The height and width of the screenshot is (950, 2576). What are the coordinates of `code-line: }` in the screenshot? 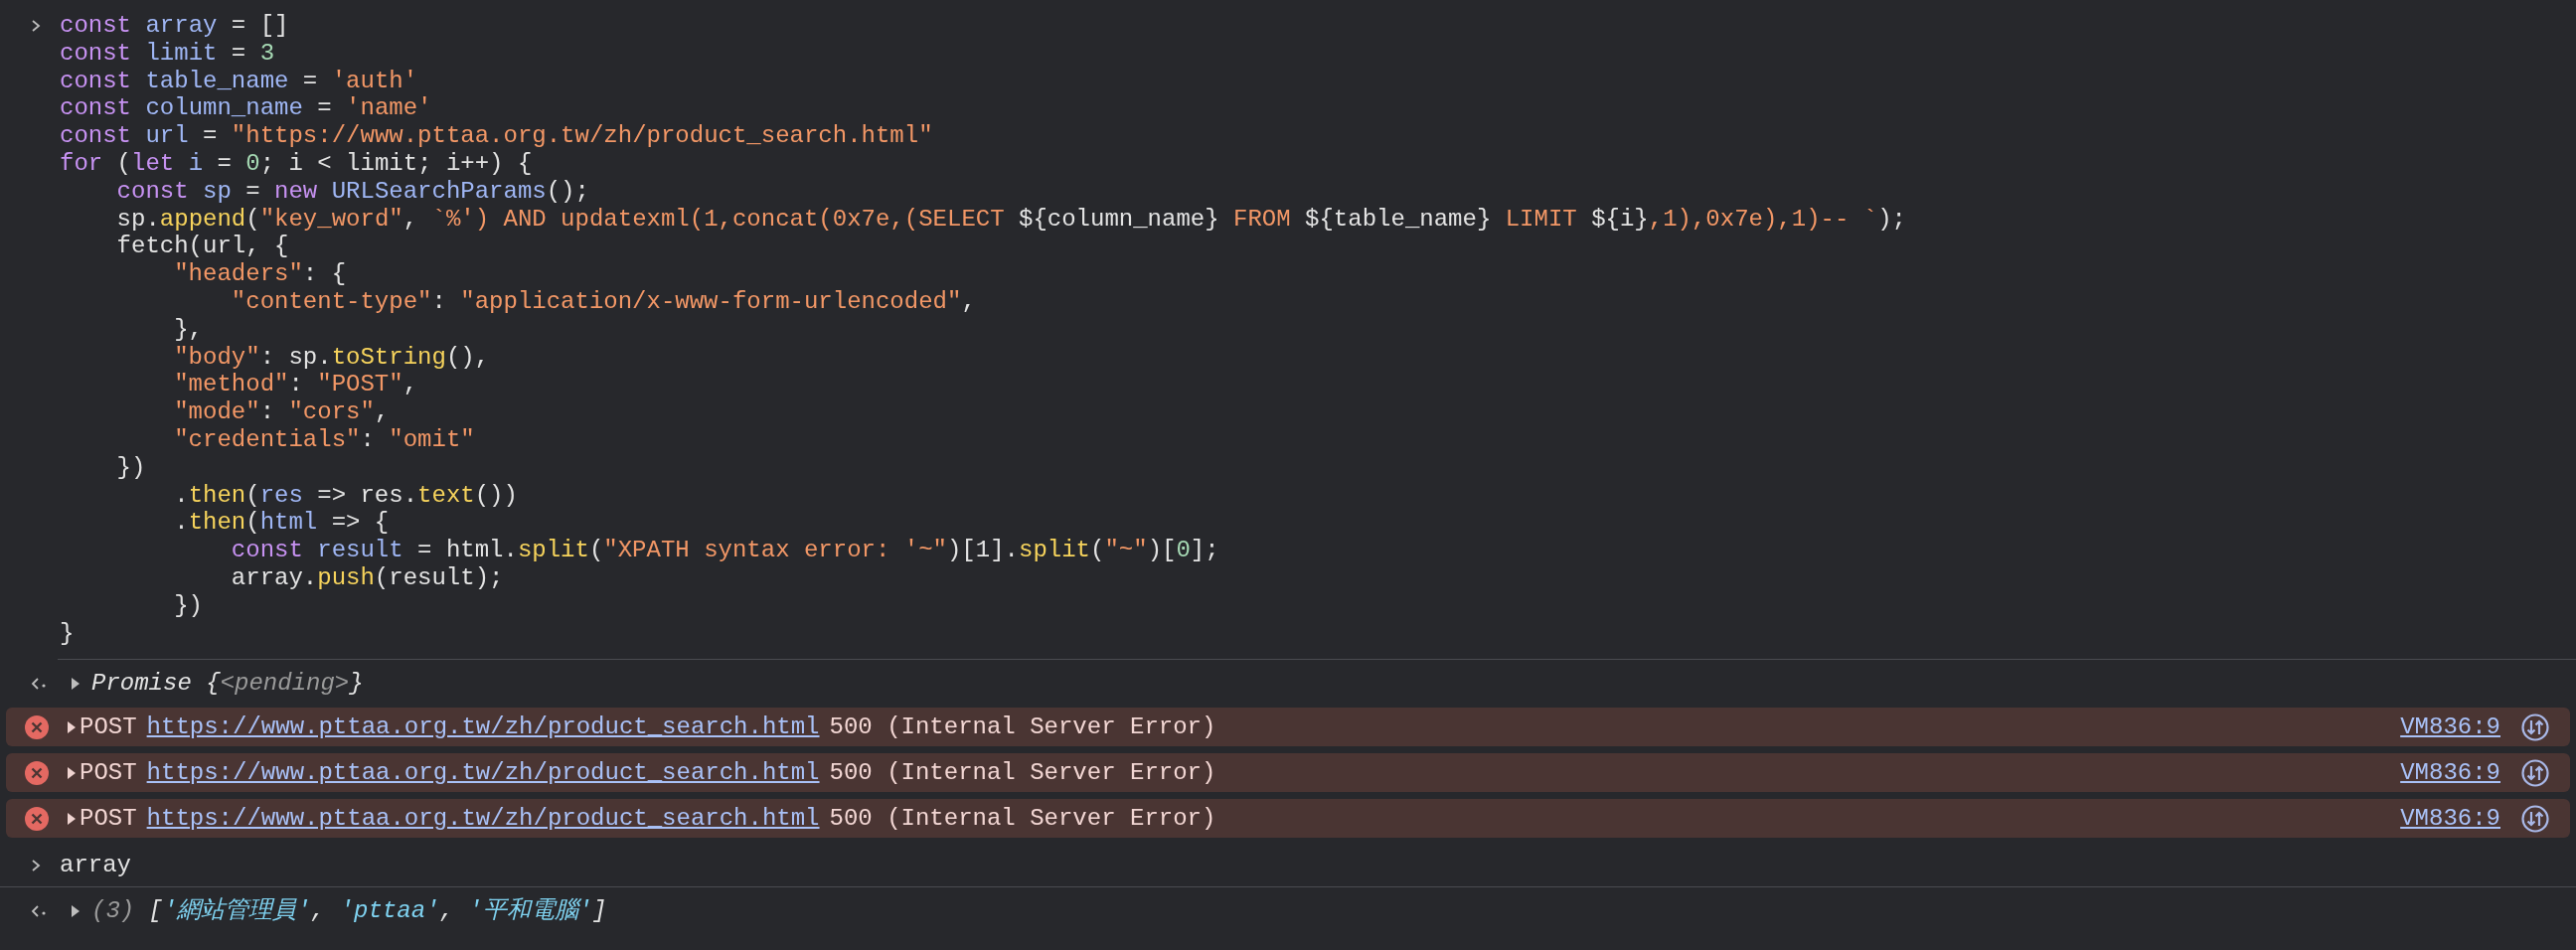 It's located at (68, 633).